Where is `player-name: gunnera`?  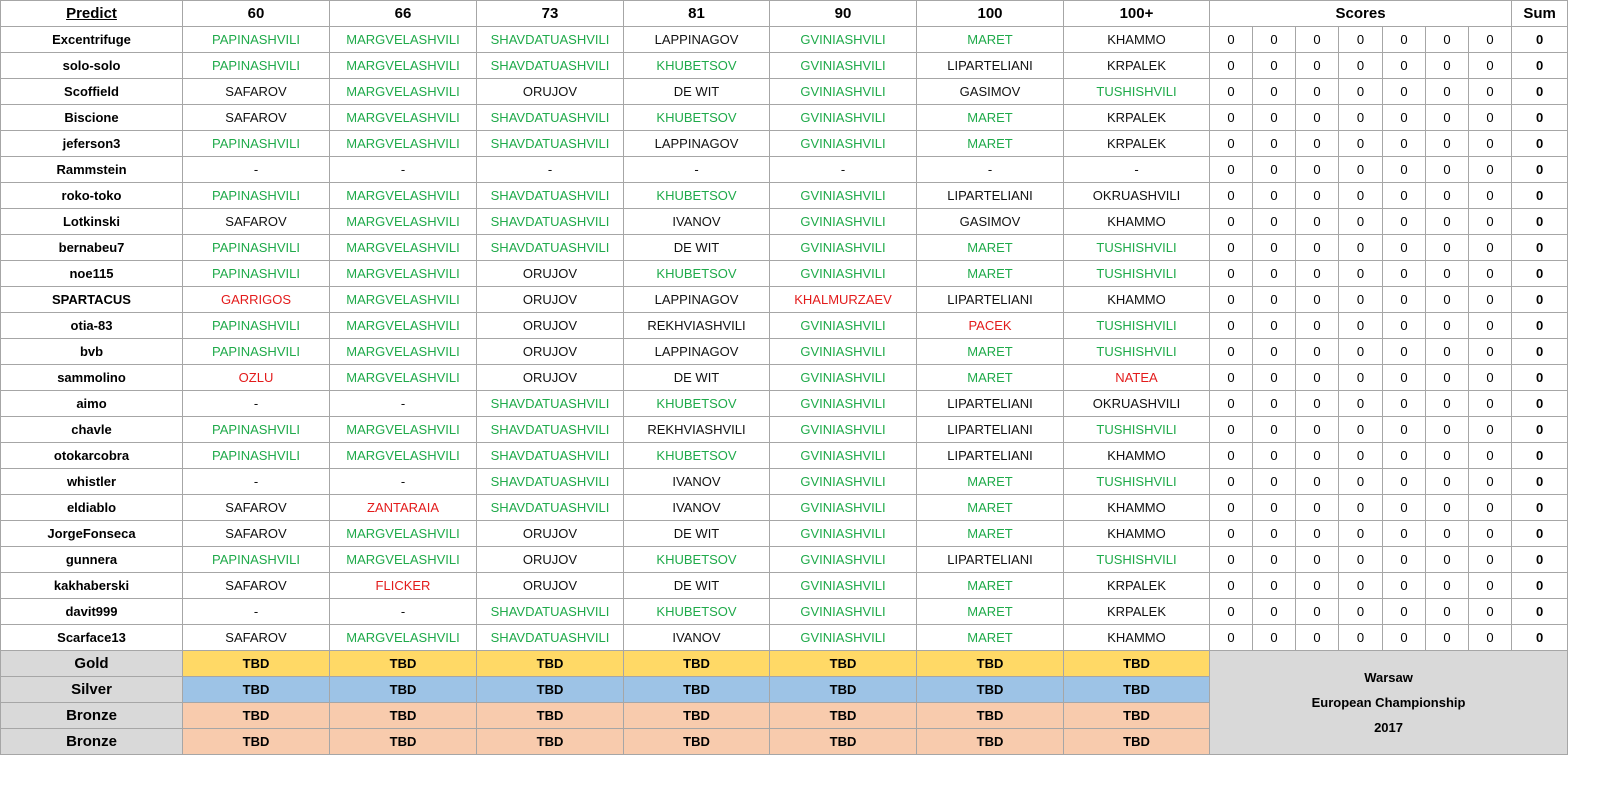
player-name: gunnera is located at coordinates (91, 559).